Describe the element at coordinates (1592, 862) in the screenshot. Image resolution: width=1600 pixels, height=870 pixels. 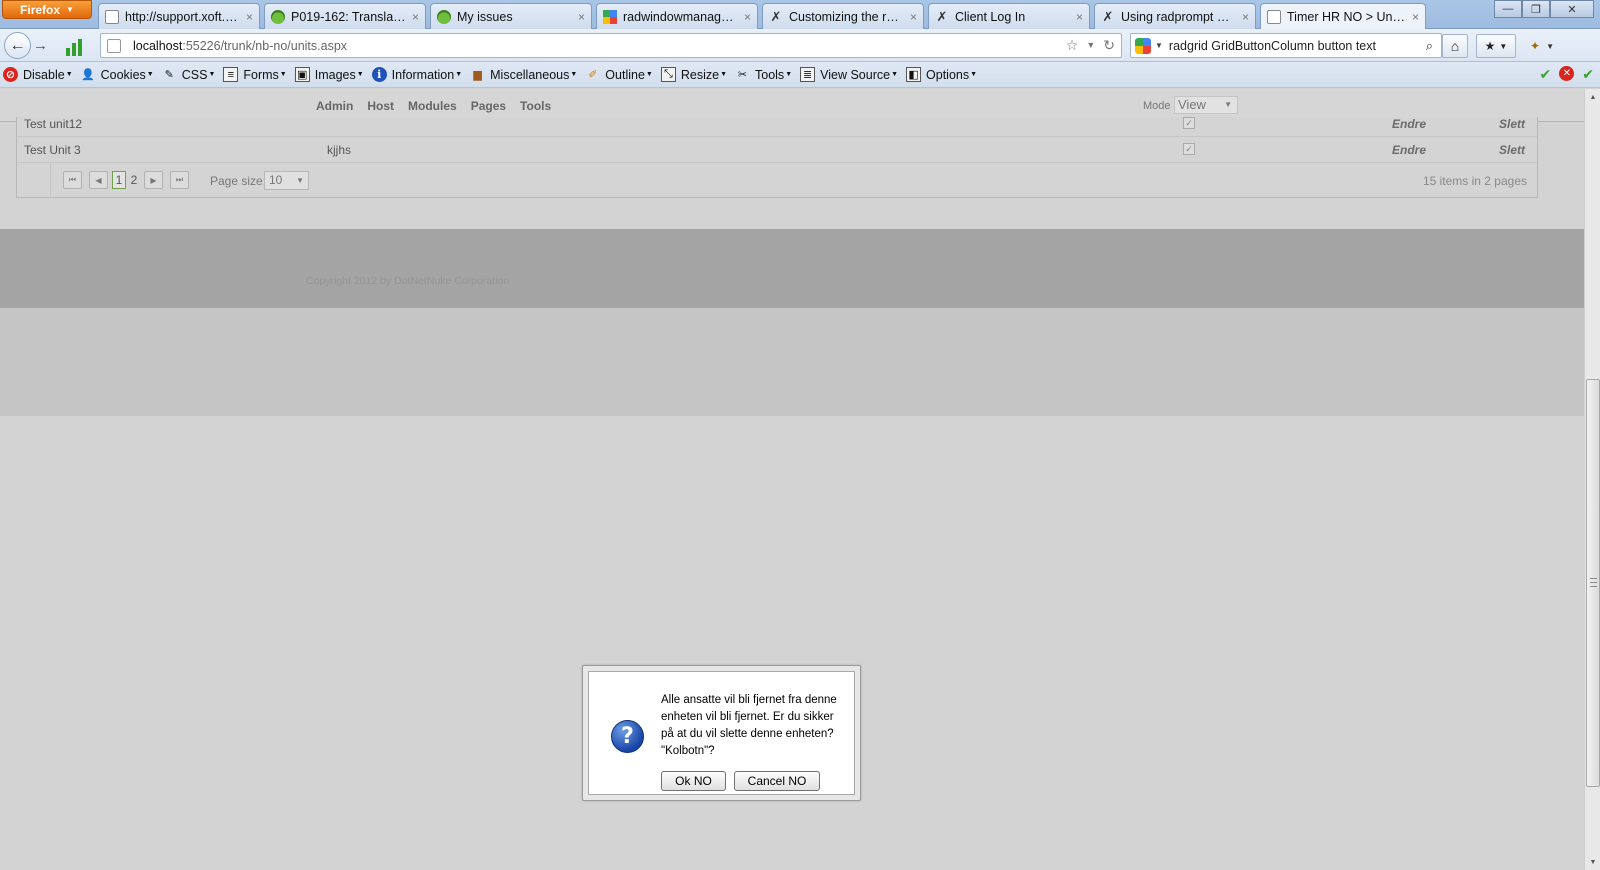
I see `scroll-down-icon: ▼` at that location.